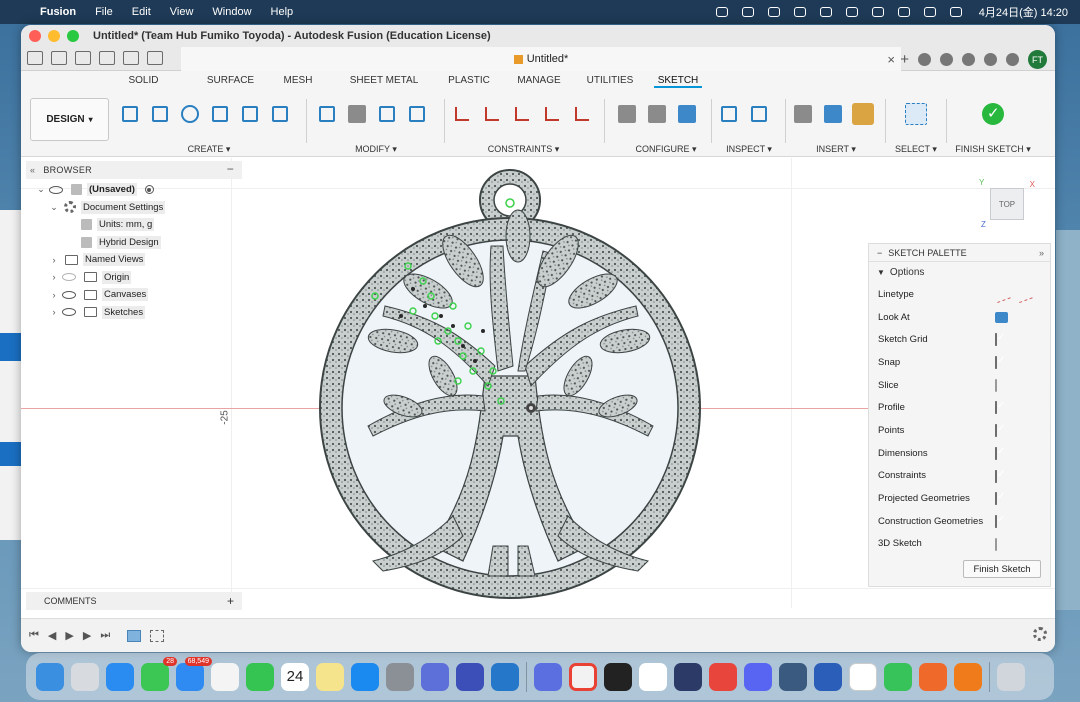 The image size is (1080, 702). What do you see at coordinates (120, 676) in the screenshot?
I see `safari-icon` at bounding box center [120, 676].